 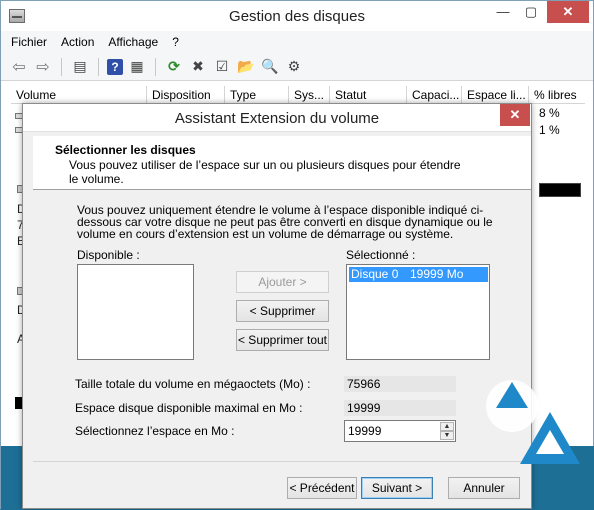 I want to click on percent-free-value: 1 %, so click(x=549, y=130).